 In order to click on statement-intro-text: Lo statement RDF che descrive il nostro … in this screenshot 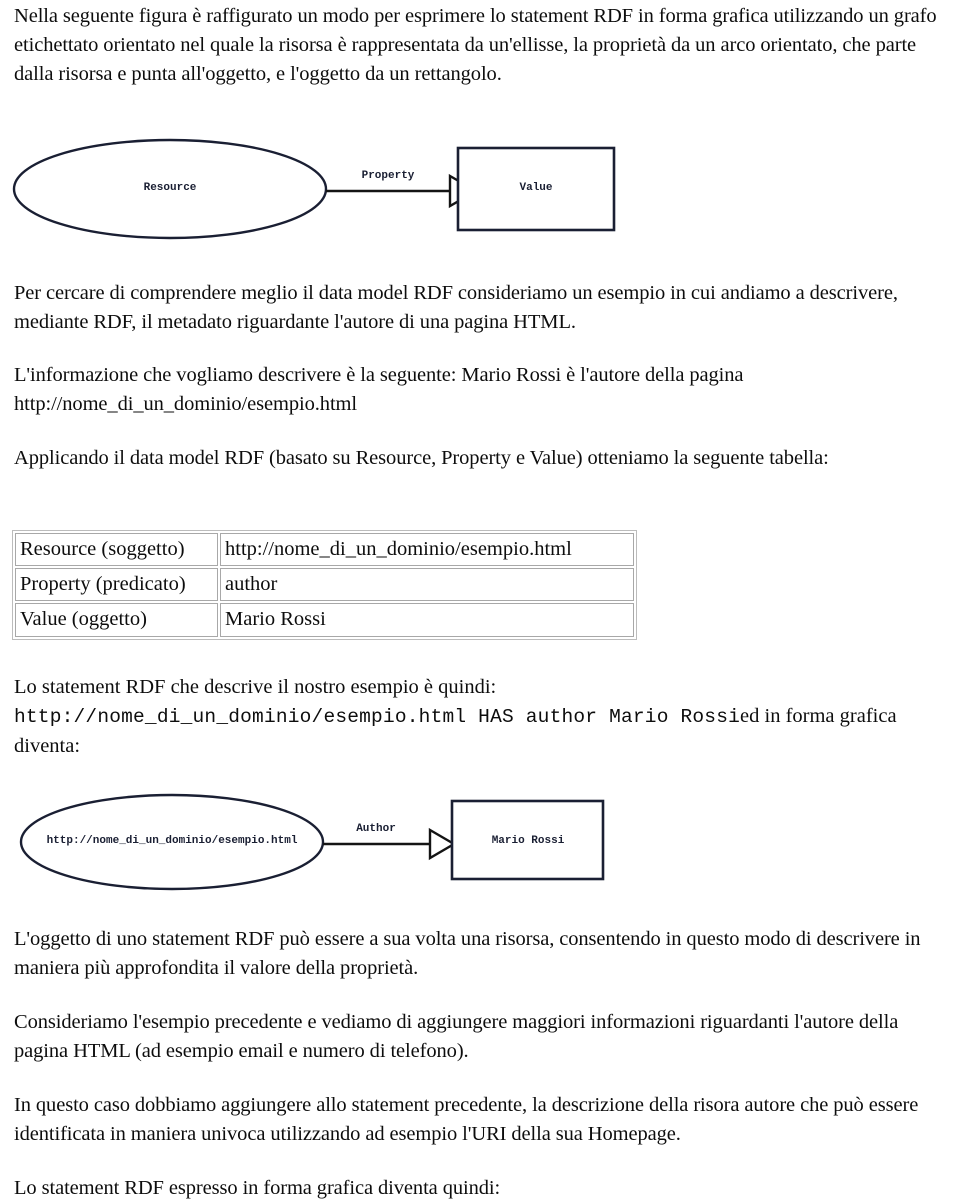, I will do `click(255, 687)`.